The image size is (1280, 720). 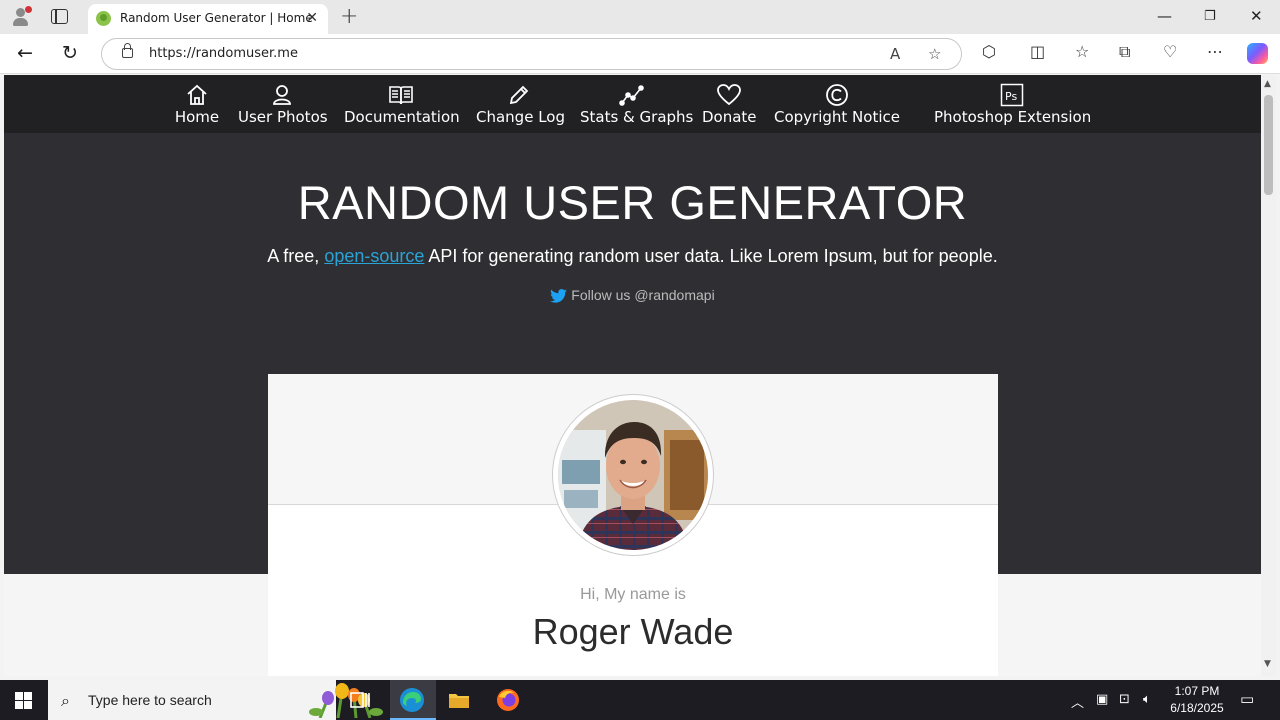 I want to click on scroll-up-icon: ▲, so click(x=1267, y=84).